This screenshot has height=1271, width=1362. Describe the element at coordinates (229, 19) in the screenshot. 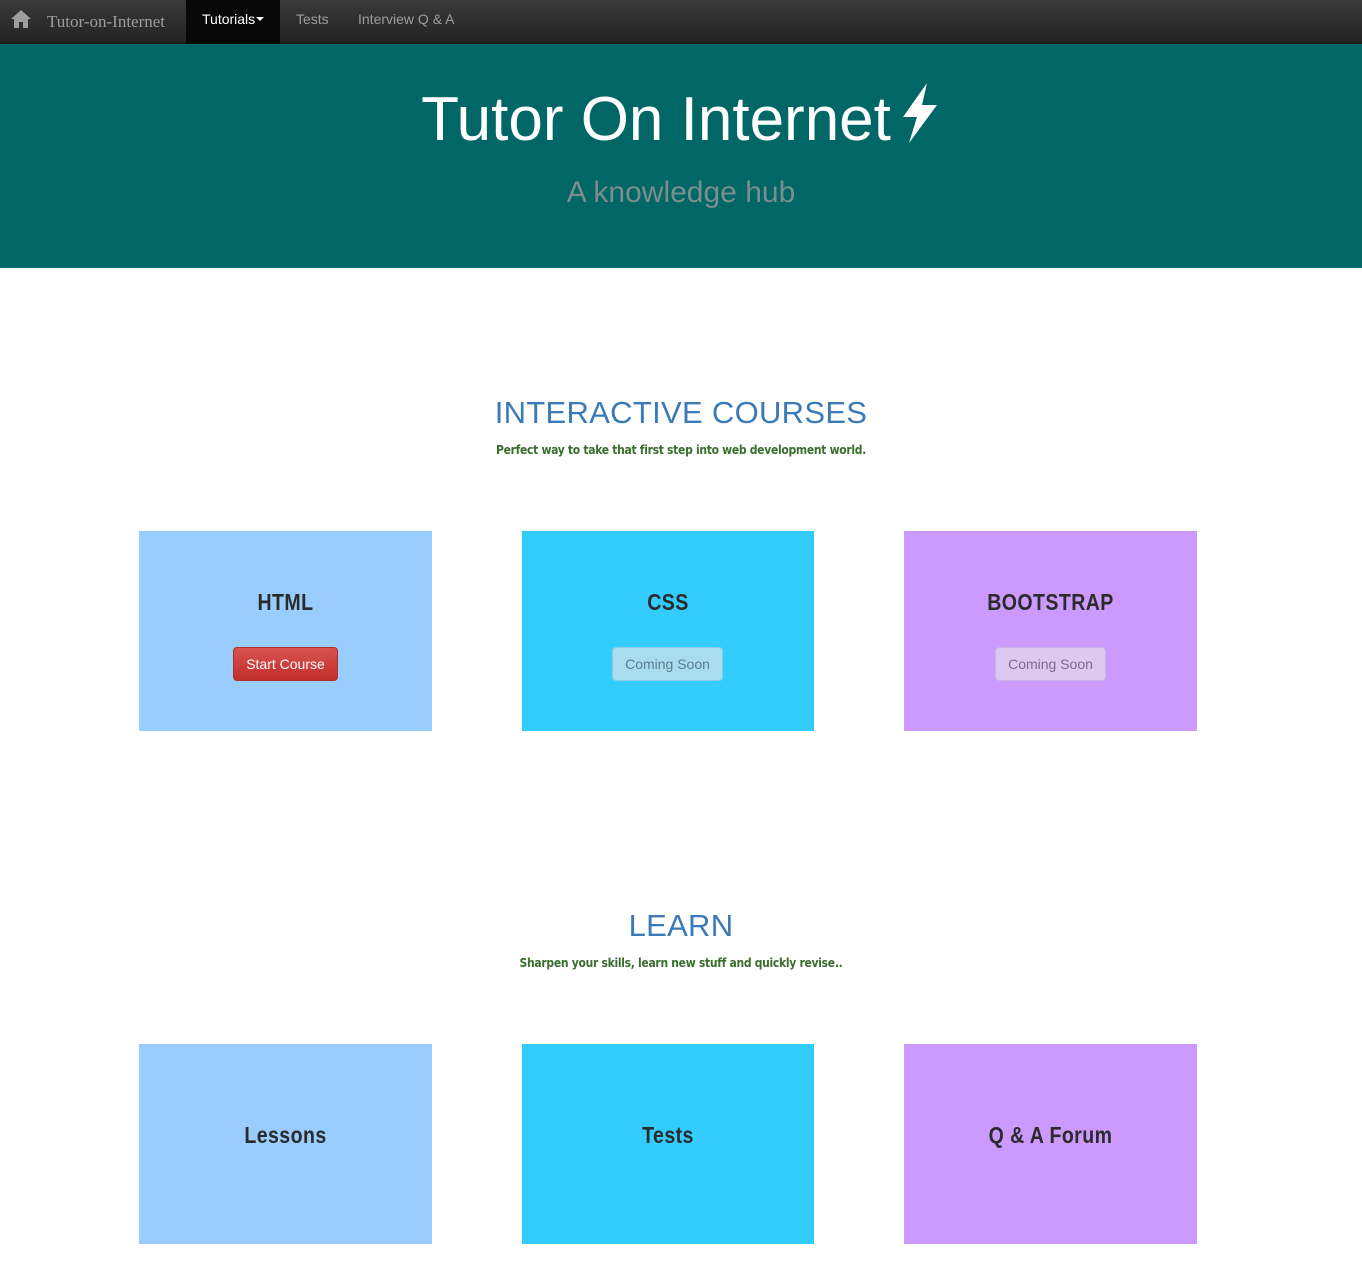

I see `nav-tutorials-label: Tutorials` at that location.